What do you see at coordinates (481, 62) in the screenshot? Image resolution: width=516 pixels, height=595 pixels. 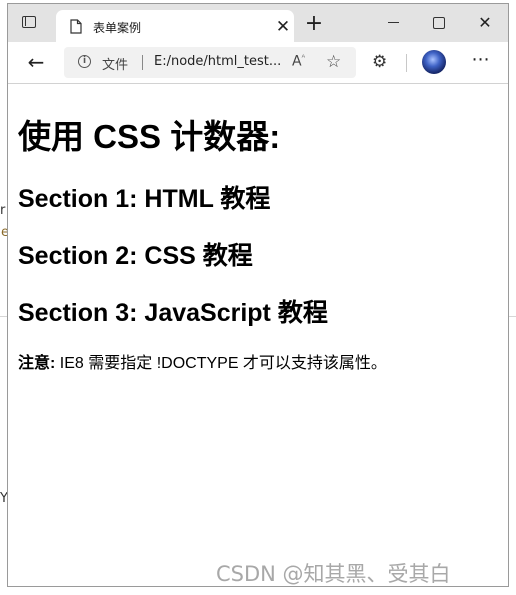 I see `more-icon: ⋯` at bounding box center [481, 62].